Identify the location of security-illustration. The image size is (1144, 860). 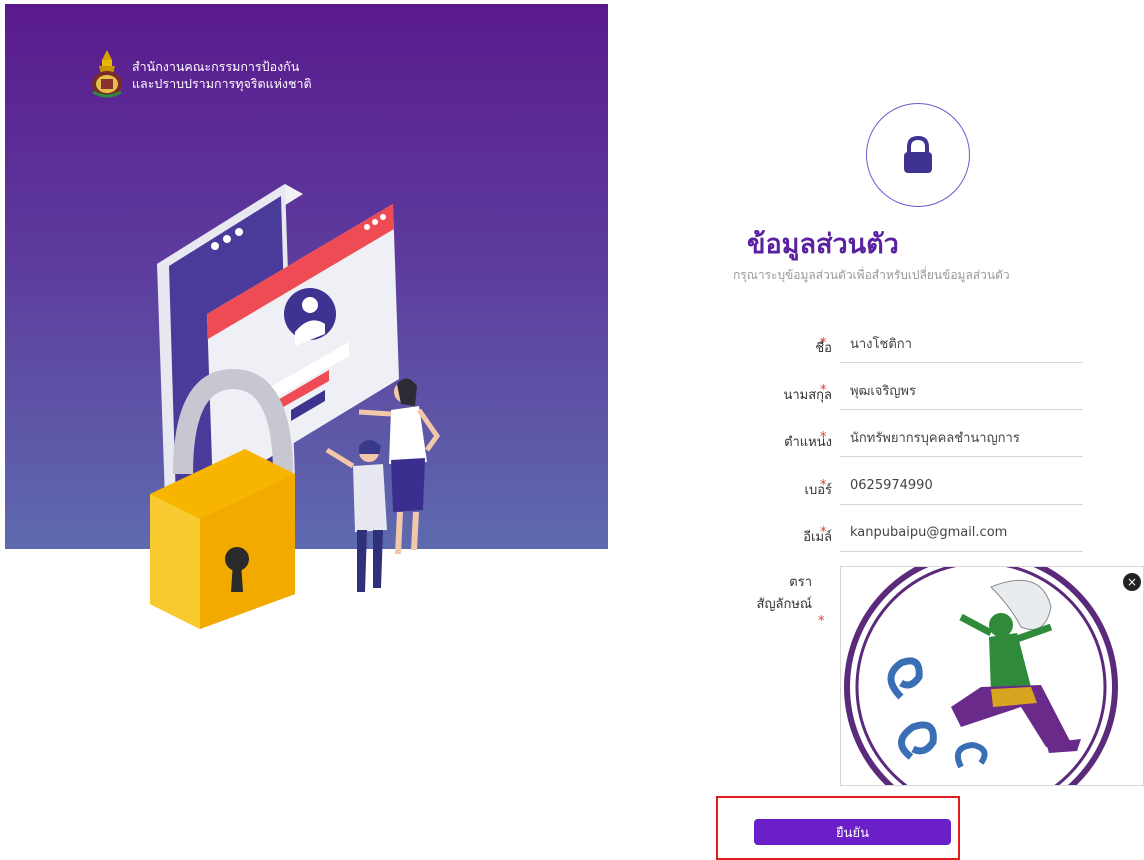
(295, 406).